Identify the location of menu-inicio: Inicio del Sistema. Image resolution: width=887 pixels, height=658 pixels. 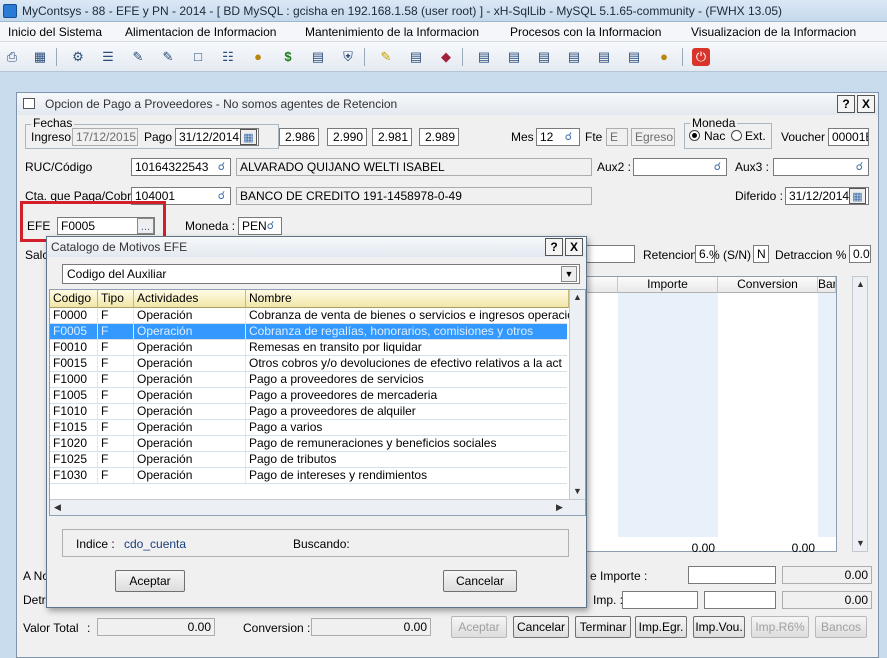
(55, 32).